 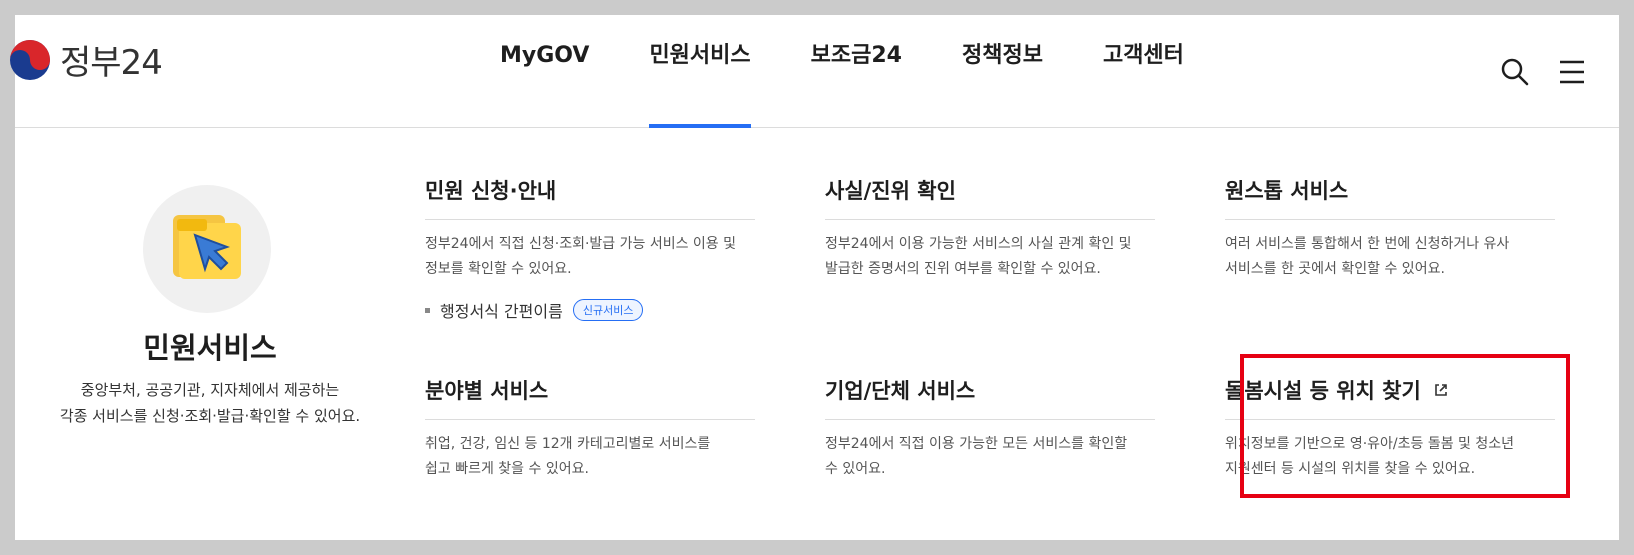 What do you see at coordinates (976, 444) in the screenshot?
I see `desc-line: 정부24에서 직접 이용 가능한 모든 서비스를 확인할` at bounding box center [976, 444].